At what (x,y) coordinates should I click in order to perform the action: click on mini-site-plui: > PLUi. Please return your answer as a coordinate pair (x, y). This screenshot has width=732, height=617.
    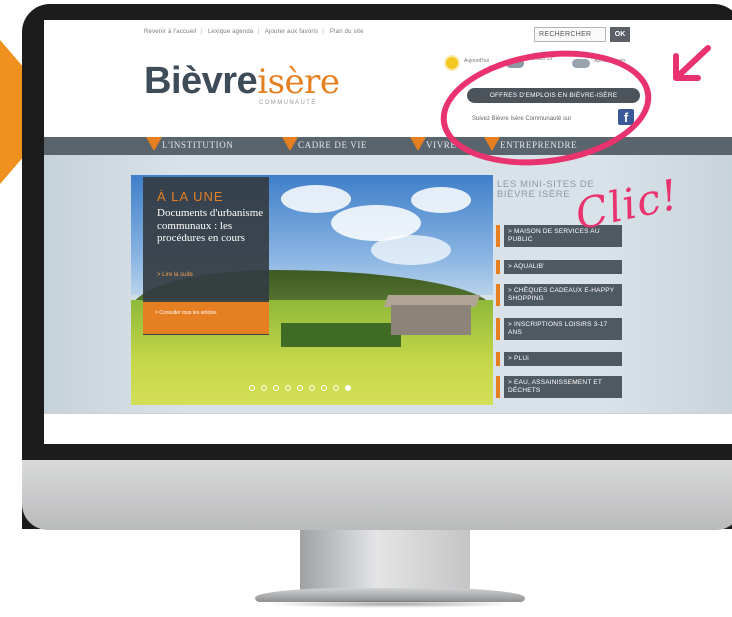
    Looking at the image, I should click on (559, 359).